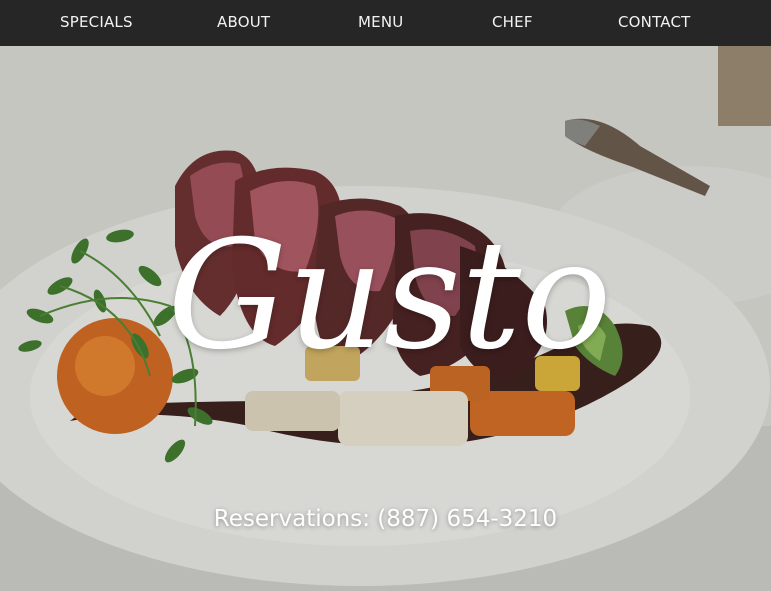 Image resolution: width=771 pixels, height=591 pixels. Describe the element at coordinates (385, 519) in the screenshot. I see `reservations-text: Reservations: (887) 654-3210` at that location.